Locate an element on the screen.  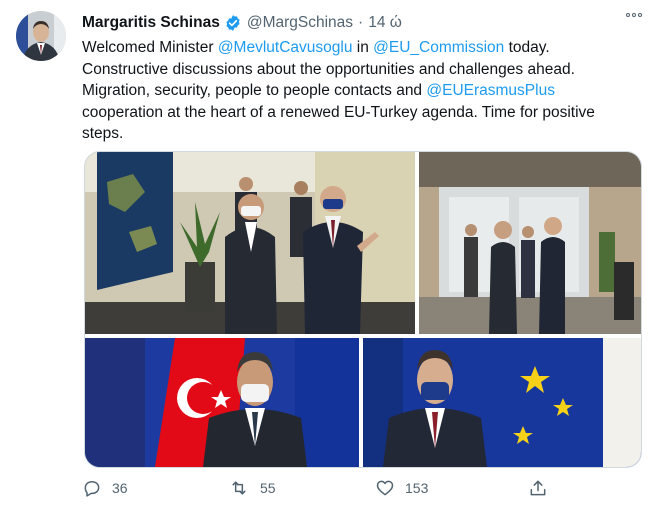
retweet-button: 55 is located at coordinates (252, 488).